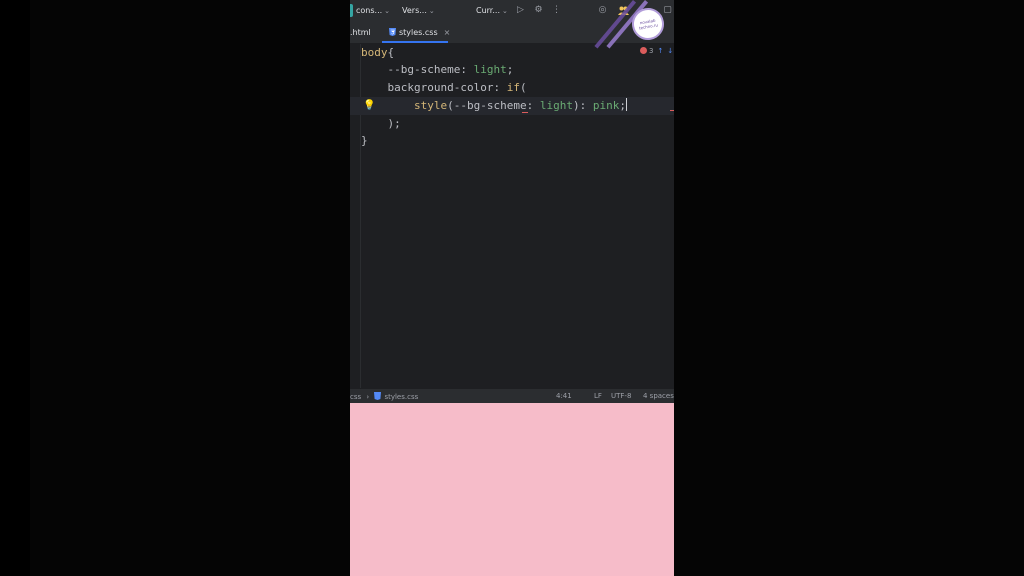 The width and height of the screenshot is (1024, 576). Describe the element at coordinates (401, 397) in the screenshot. I see `breadcrumb-file: styles.css` at that location.